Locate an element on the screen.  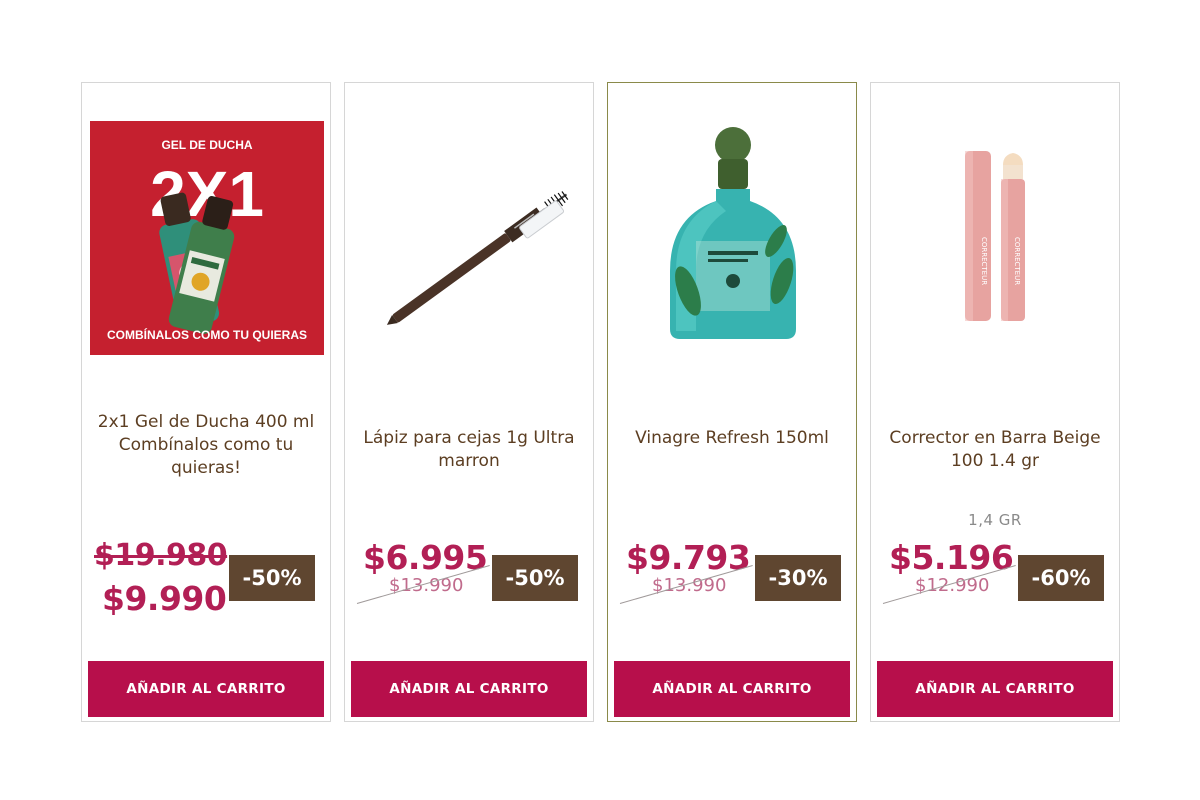
product-title: Vinagre Refresh 150ml is located at coordinates (732, 438).